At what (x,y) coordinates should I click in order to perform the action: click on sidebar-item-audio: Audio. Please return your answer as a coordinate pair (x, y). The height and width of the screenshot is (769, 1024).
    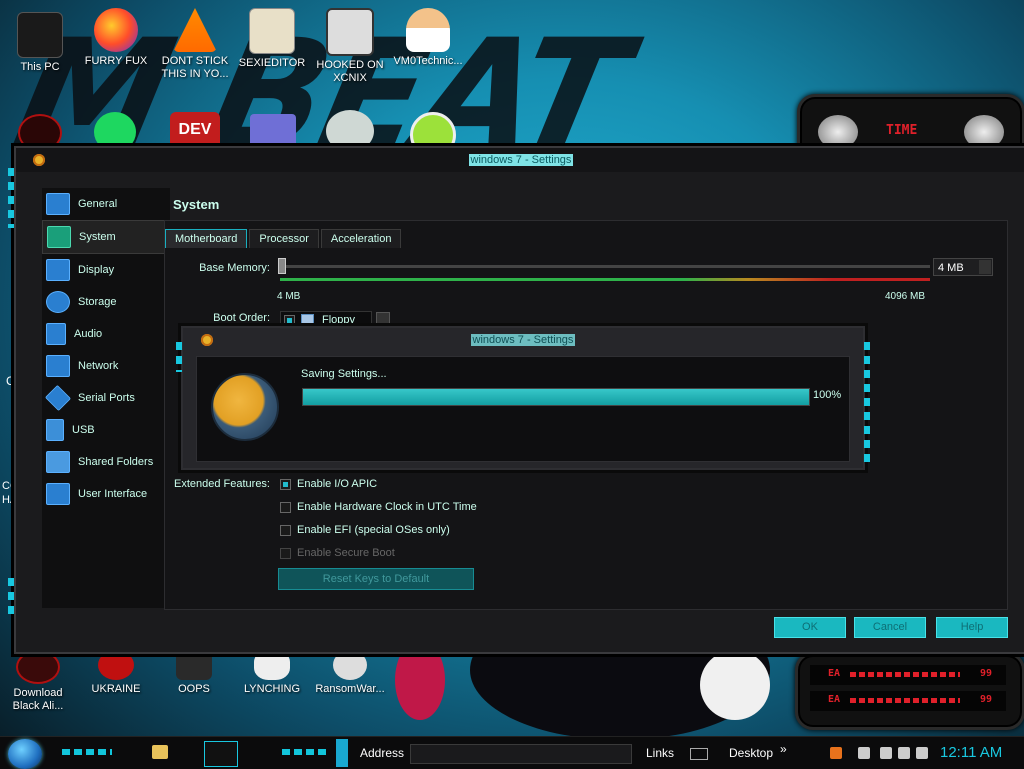
    Looking at the image, I should click on (106, 334).